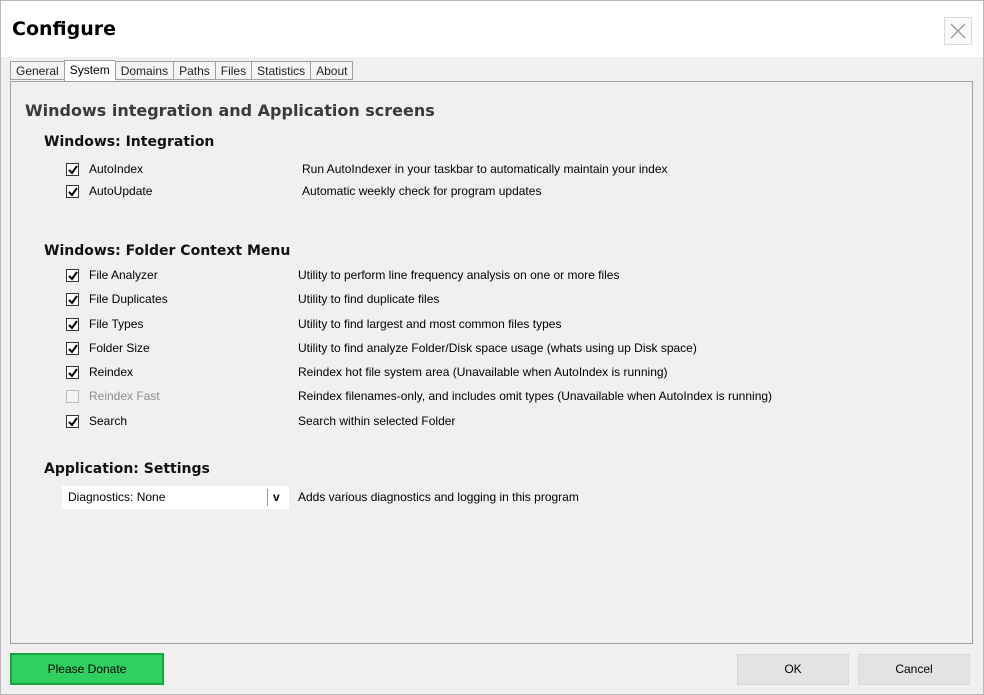 The image size is (984, 695). I want to click on option-file-duplicates: File Duplicates, so click(117, 299).